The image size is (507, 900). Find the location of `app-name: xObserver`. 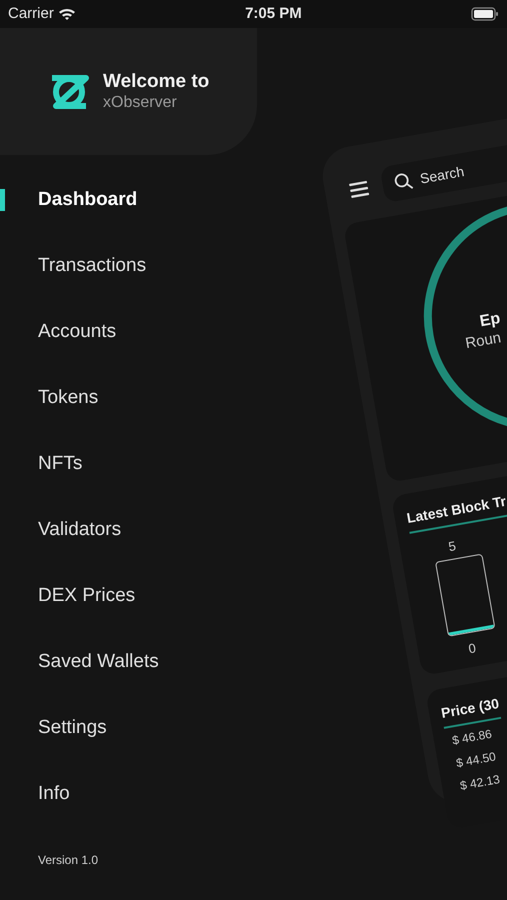

app-name: xObserver is located at coordinates (140, 103).